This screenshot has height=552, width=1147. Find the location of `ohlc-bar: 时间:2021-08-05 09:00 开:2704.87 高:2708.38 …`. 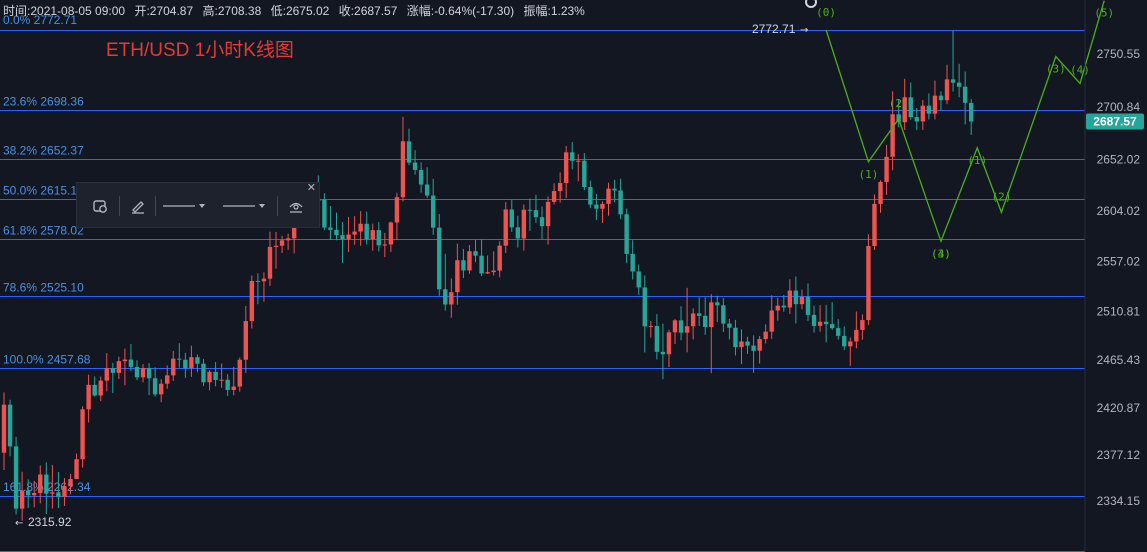

ohlc-bar: 时间:2021-08-05 09:00 开:2704.87 高:2708.38 … is located at coordinates (294, 10).